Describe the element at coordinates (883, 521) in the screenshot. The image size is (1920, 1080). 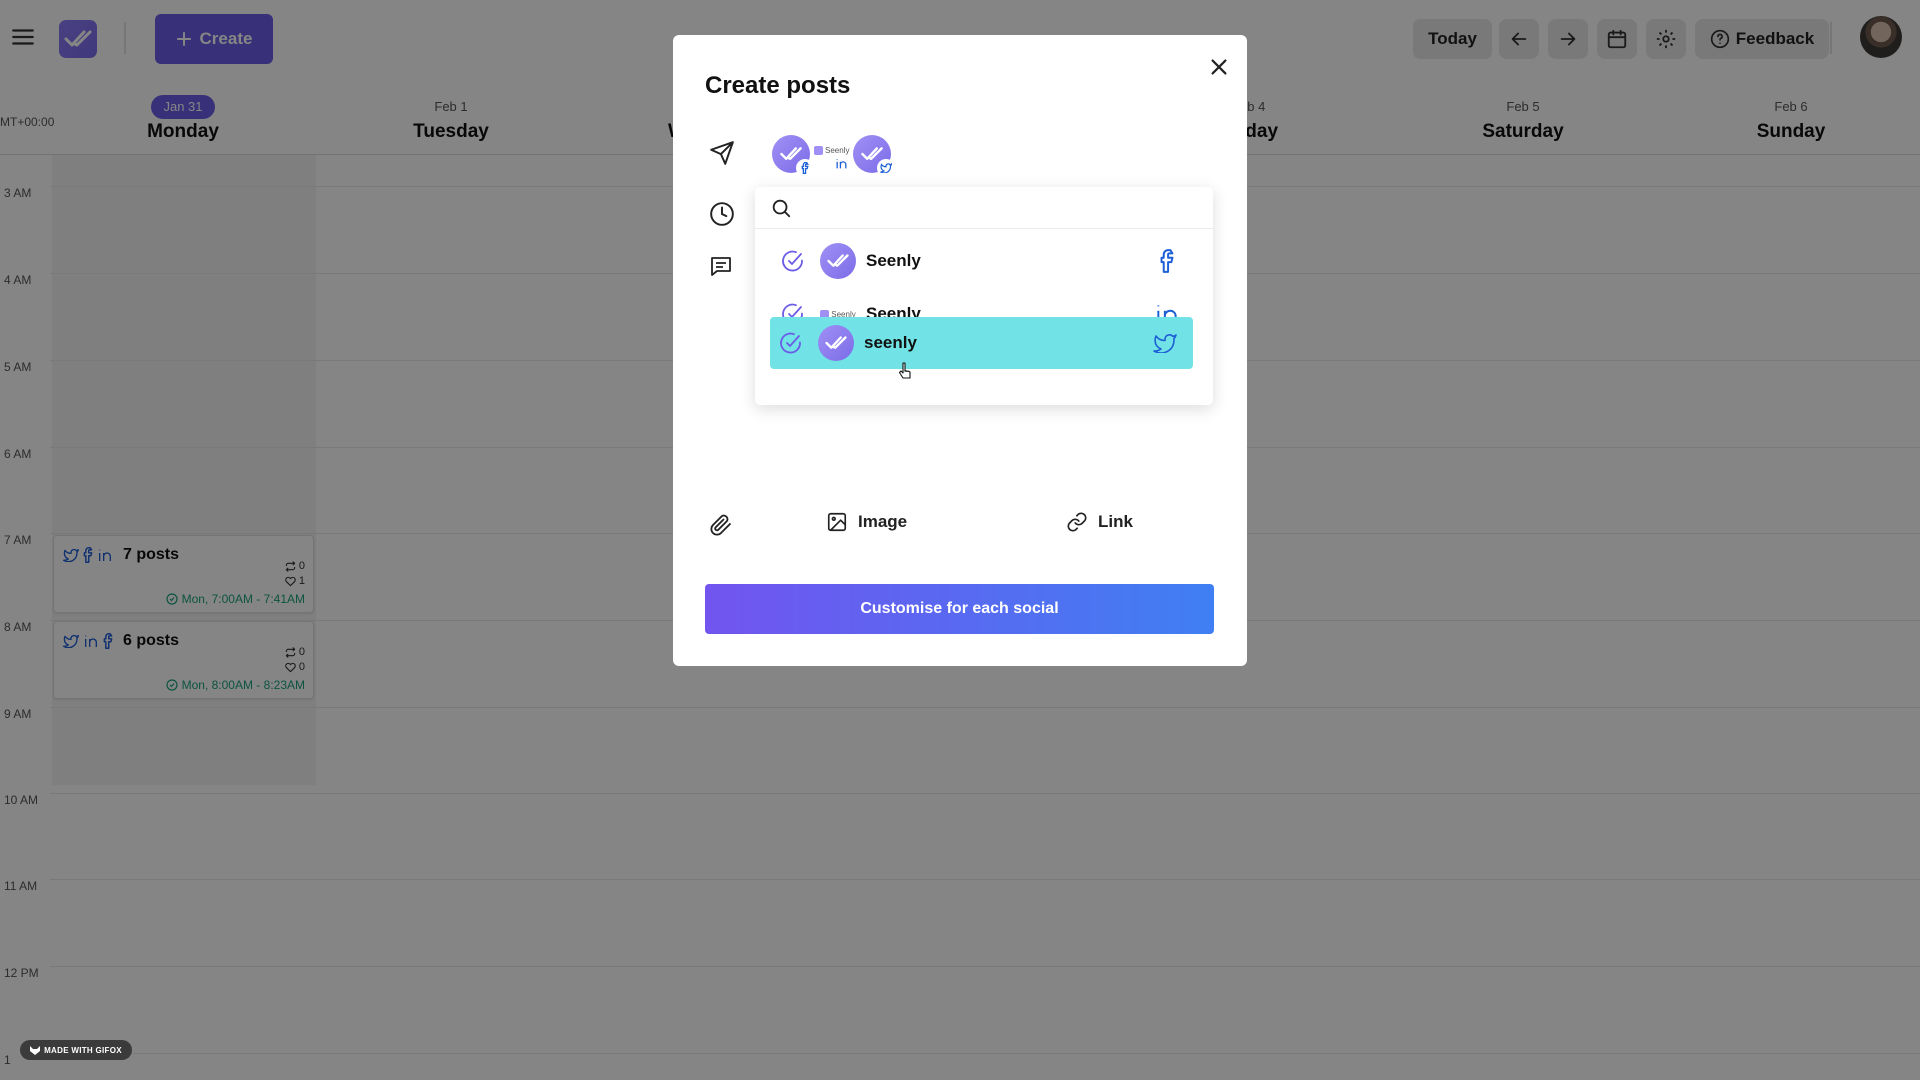
I see `image-label: Image` at that location.